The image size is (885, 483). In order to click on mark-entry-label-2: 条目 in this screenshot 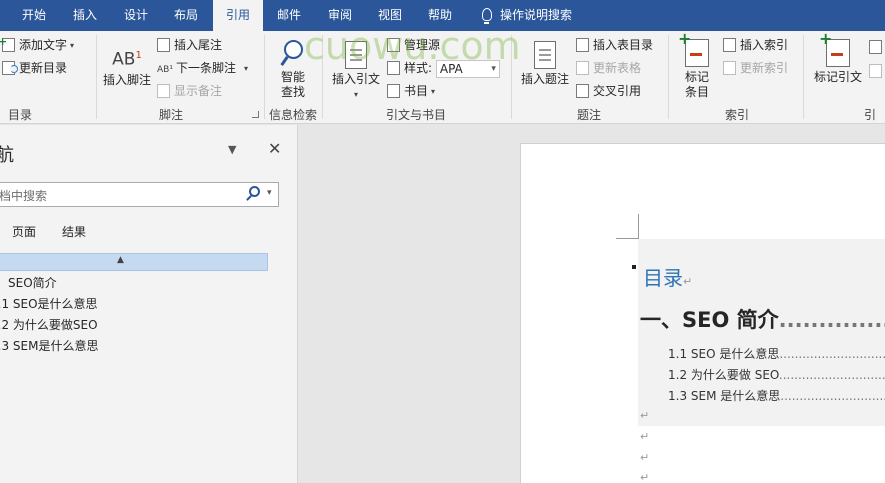, I will do `click(696, 92)`.